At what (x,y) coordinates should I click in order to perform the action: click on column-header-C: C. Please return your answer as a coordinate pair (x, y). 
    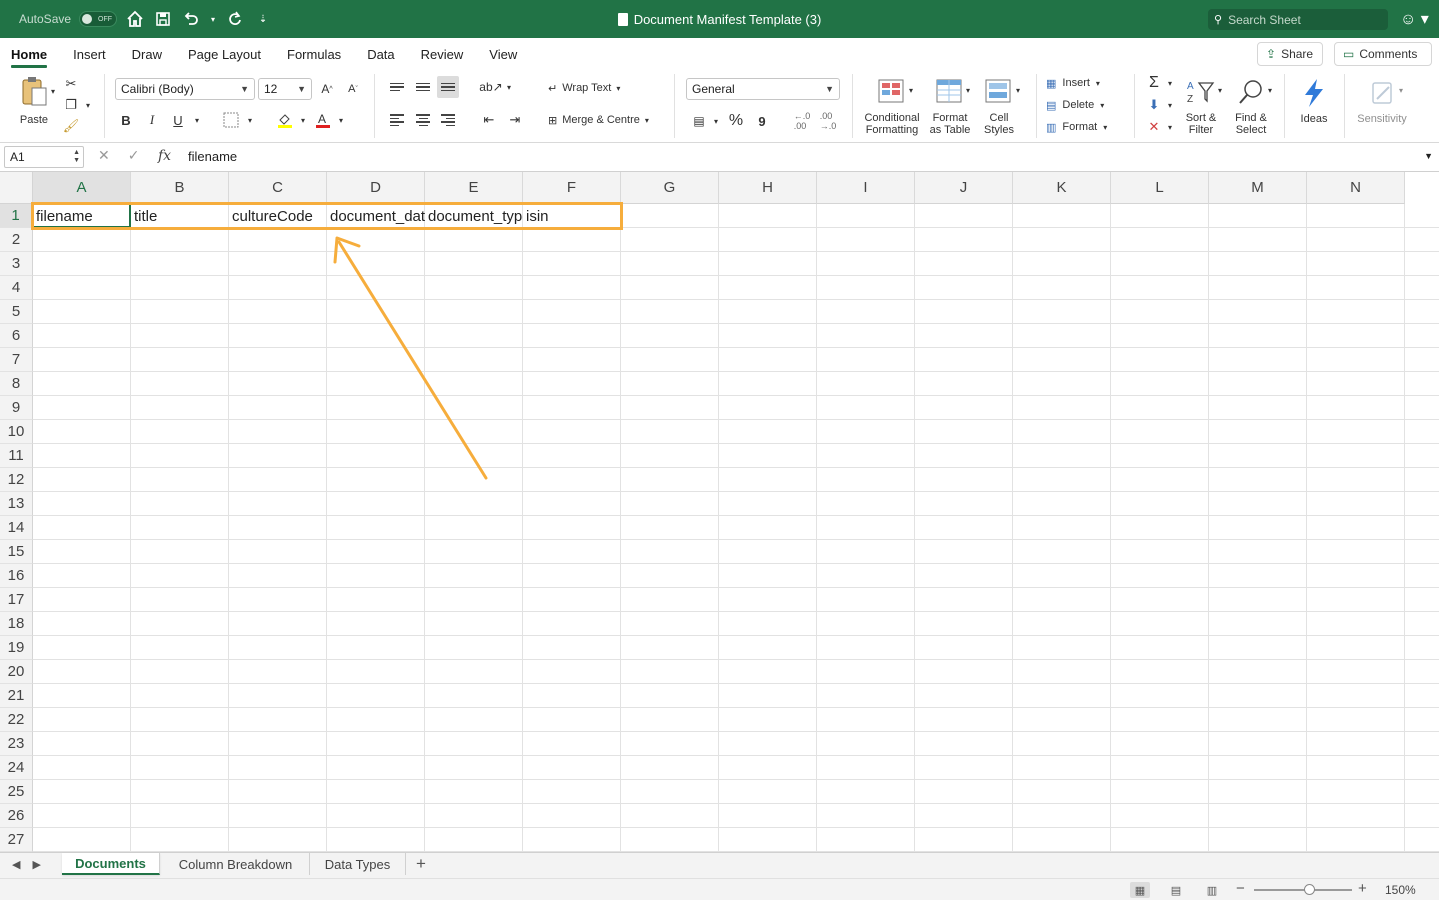
    Looking at the image, I should click on (278, 188).